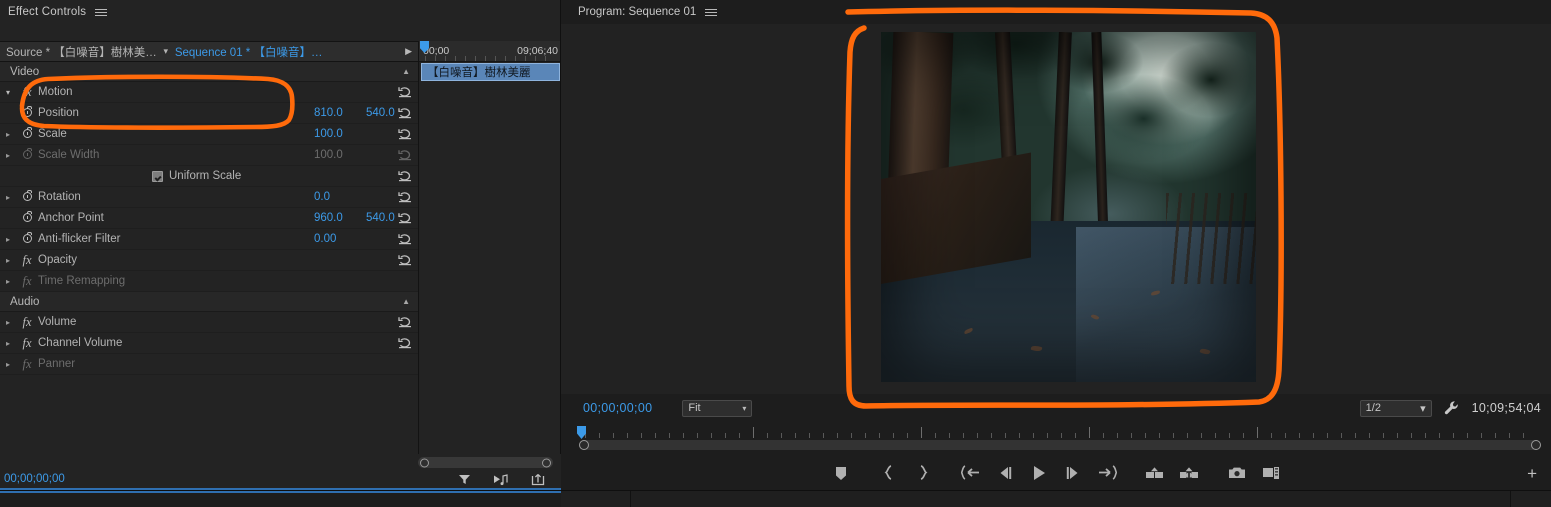  Describe the element at coordinates (209, 218) in the screenshot. I see `property-row-anchor-point: Anchor Point 960.0 540.0` at that location.